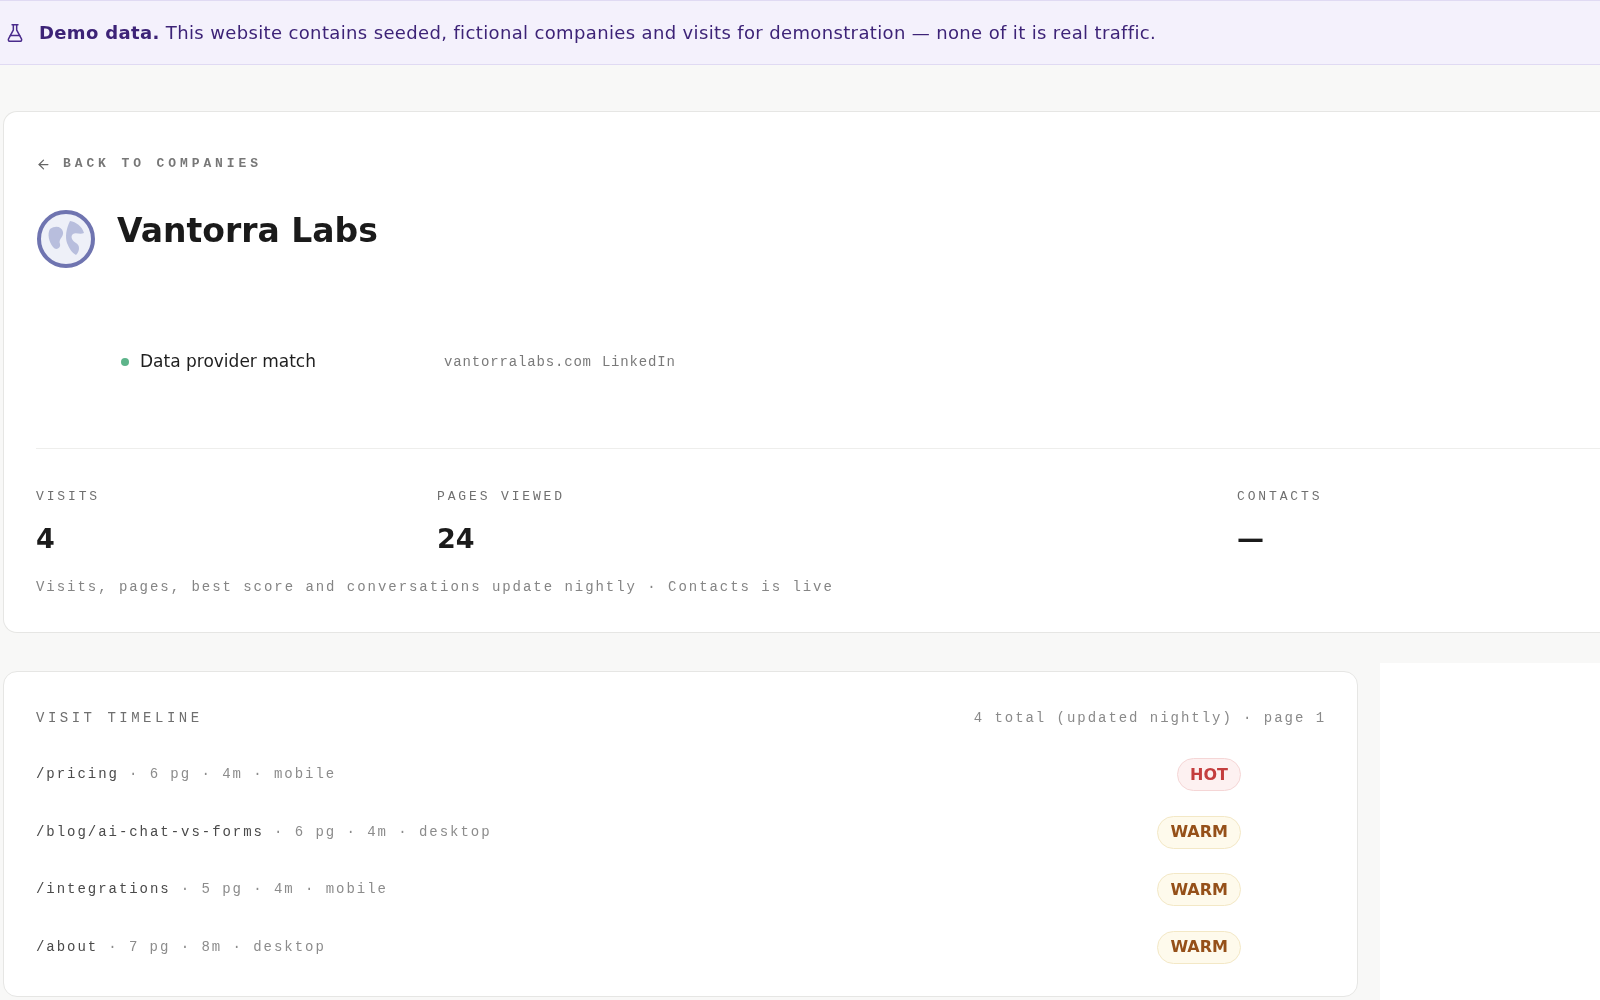 Image resolution: width=1600 pixels, height=1000 pixels. I want to click on company-link: LinkedIn, so click(638, 362).